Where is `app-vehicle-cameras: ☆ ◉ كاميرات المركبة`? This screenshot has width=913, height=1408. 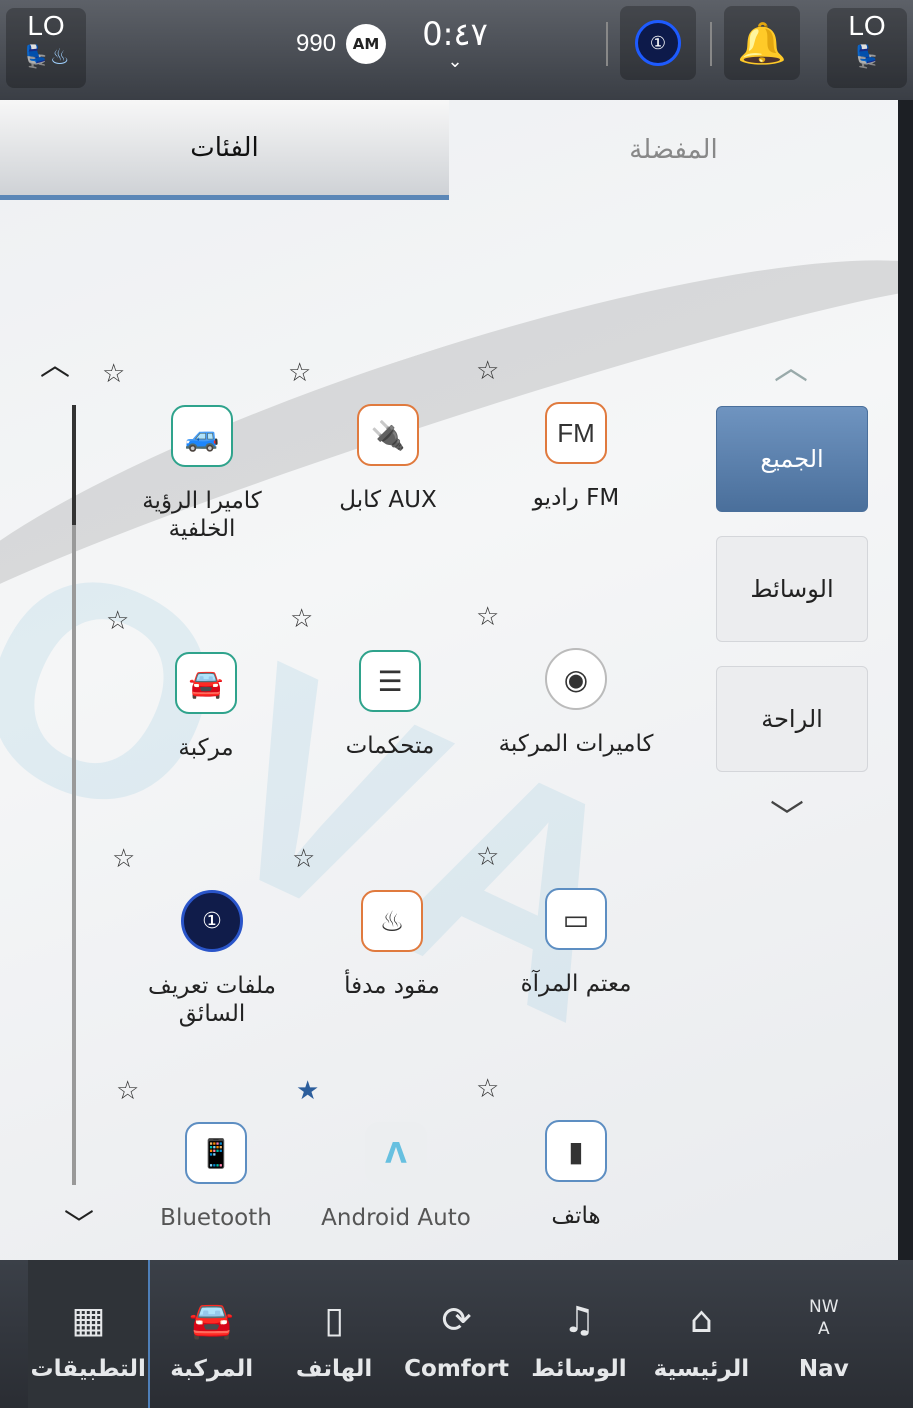 app-vehicle-cameras: ☆ ◉ كاميرات المركبة is located at coordinates (571, 680).